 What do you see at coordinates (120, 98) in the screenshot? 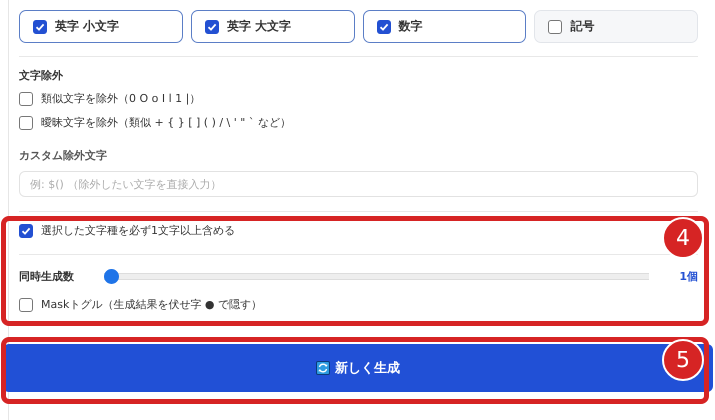
I see `checkbox-label: 類似文字を除外（0 O o I l 1 |）` at bounding box center [120, 98].